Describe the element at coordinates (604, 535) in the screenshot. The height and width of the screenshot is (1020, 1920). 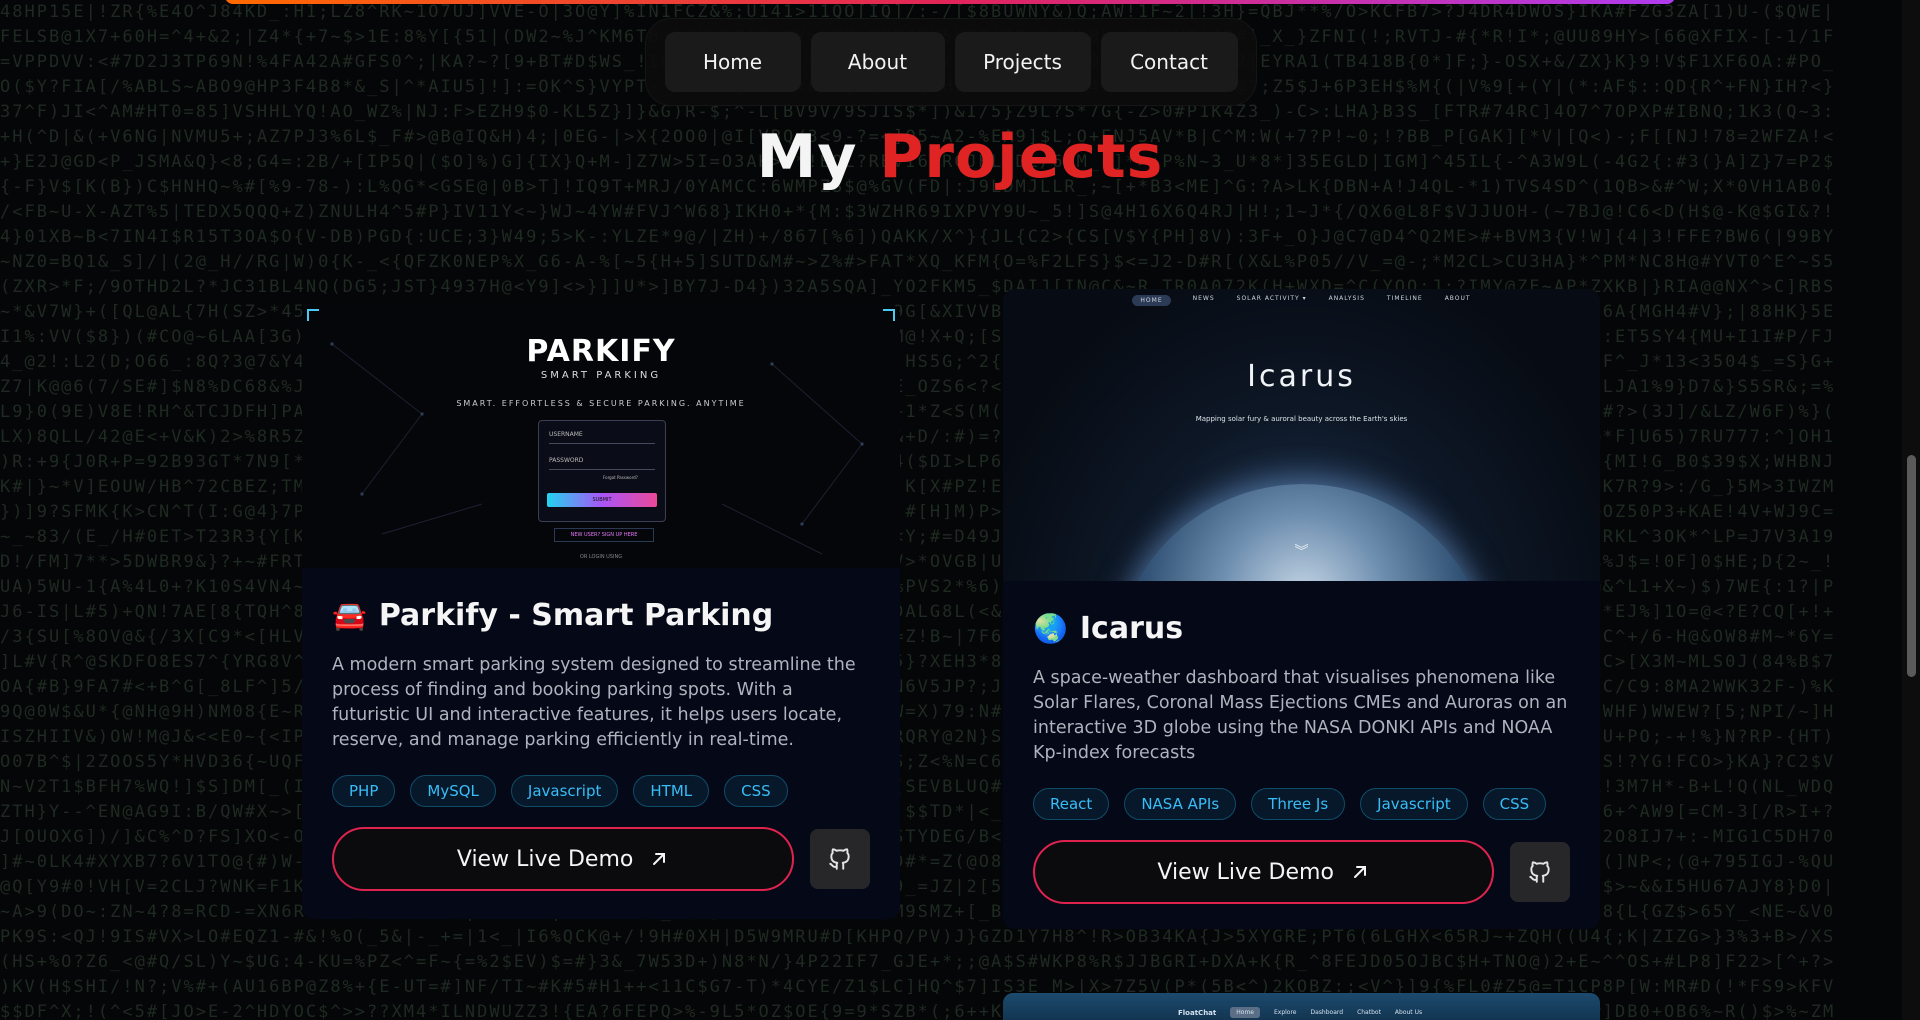
I see `signup-preview: NEW USER? SIGN UP HERE` at that location.